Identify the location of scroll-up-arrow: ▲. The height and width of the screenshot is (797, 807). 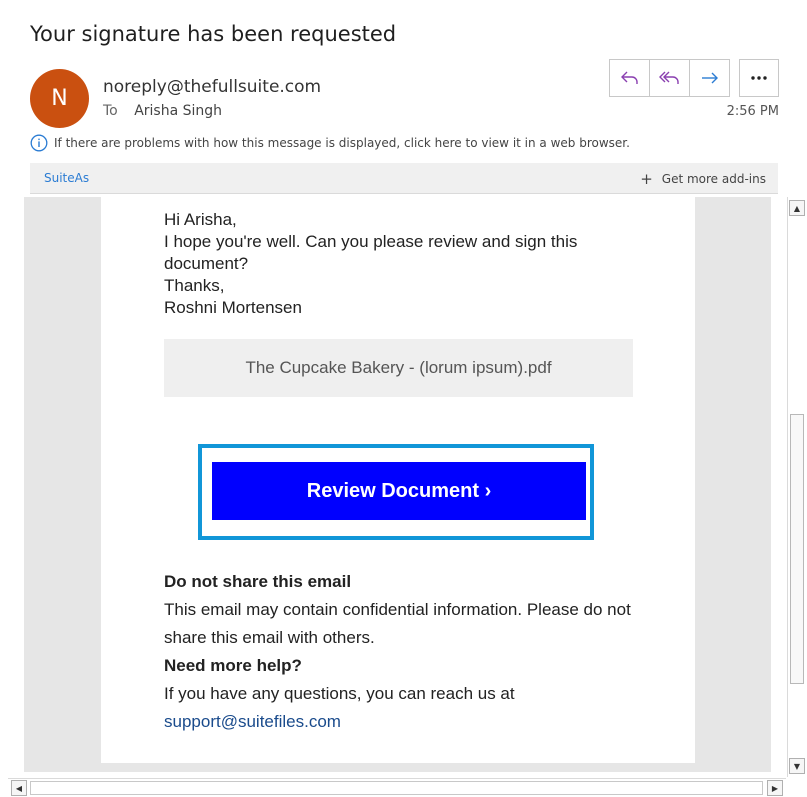
(797, 208).